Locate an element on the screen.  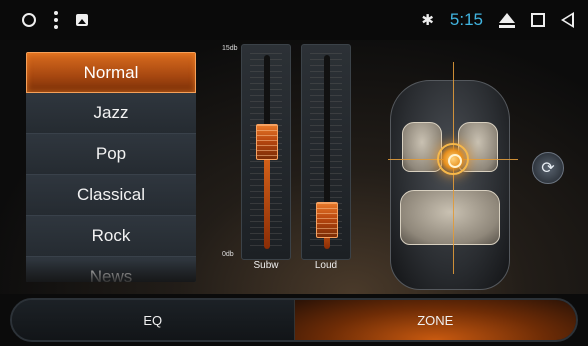
bluetooth-icon: ✱ is located at coordinates (427, 20).